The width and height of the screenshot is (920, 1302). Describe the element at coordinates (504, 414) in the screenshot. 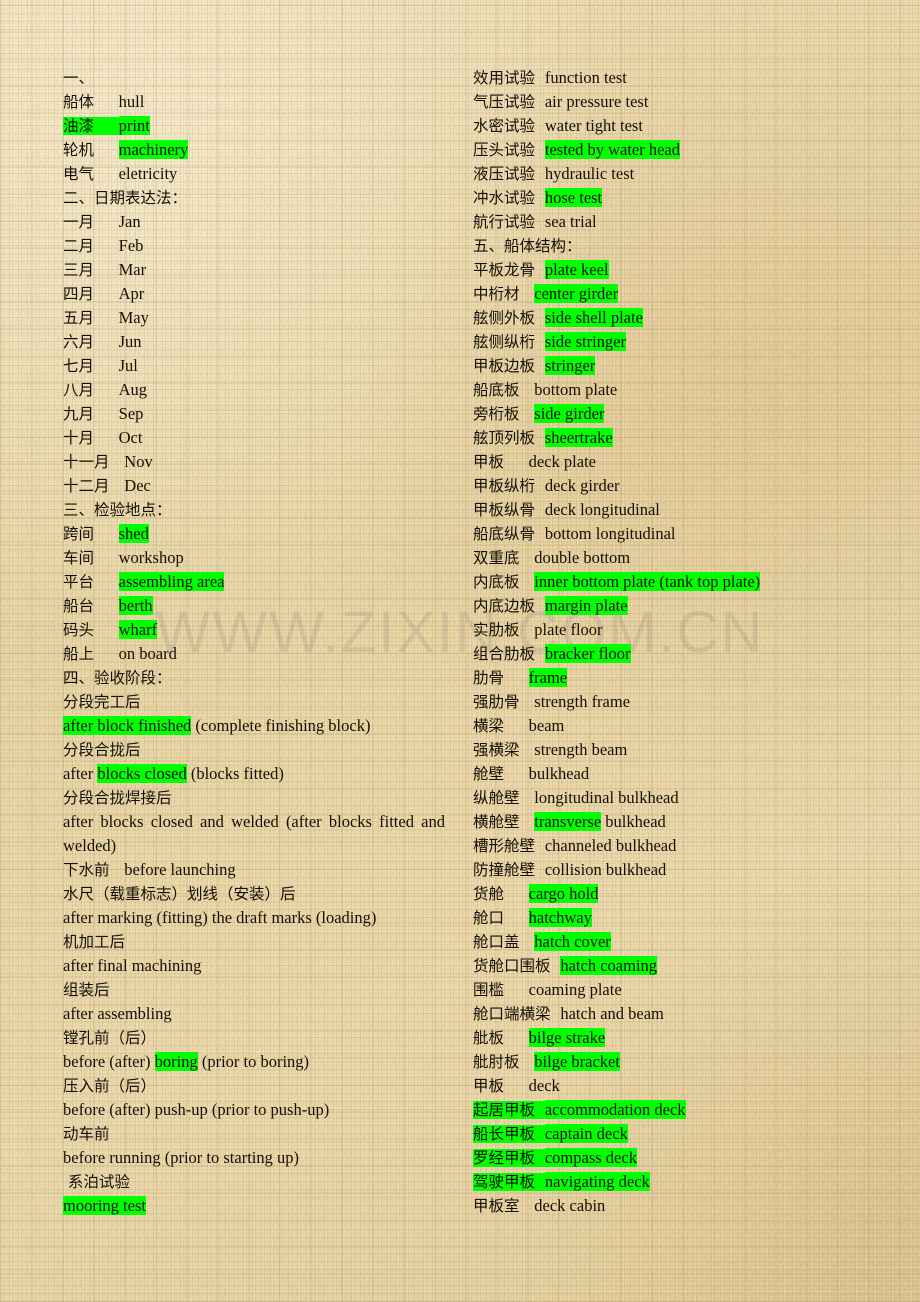

I see `term-chinese: 旁桁板` at that location.